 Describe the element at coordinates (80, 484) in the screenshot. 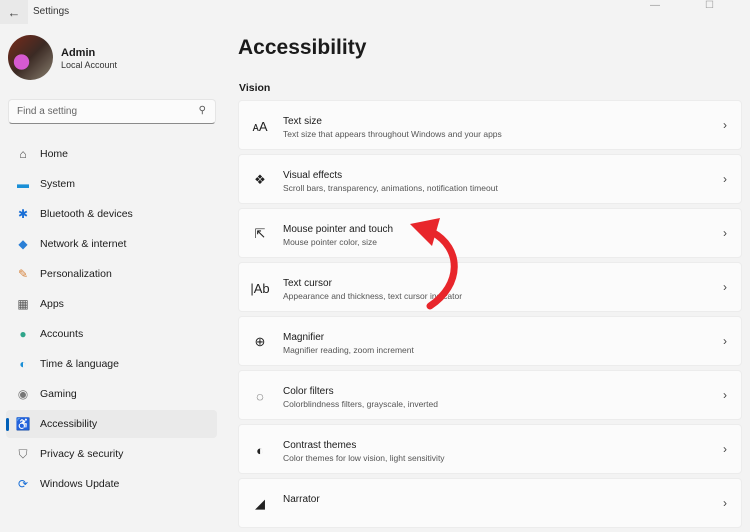

I see `sidebar-item-label: Windows Update` at that location.